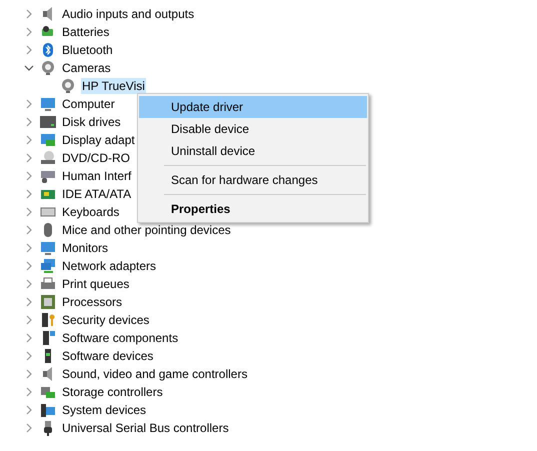  I want to click on storage-icon, so click(48, 392).